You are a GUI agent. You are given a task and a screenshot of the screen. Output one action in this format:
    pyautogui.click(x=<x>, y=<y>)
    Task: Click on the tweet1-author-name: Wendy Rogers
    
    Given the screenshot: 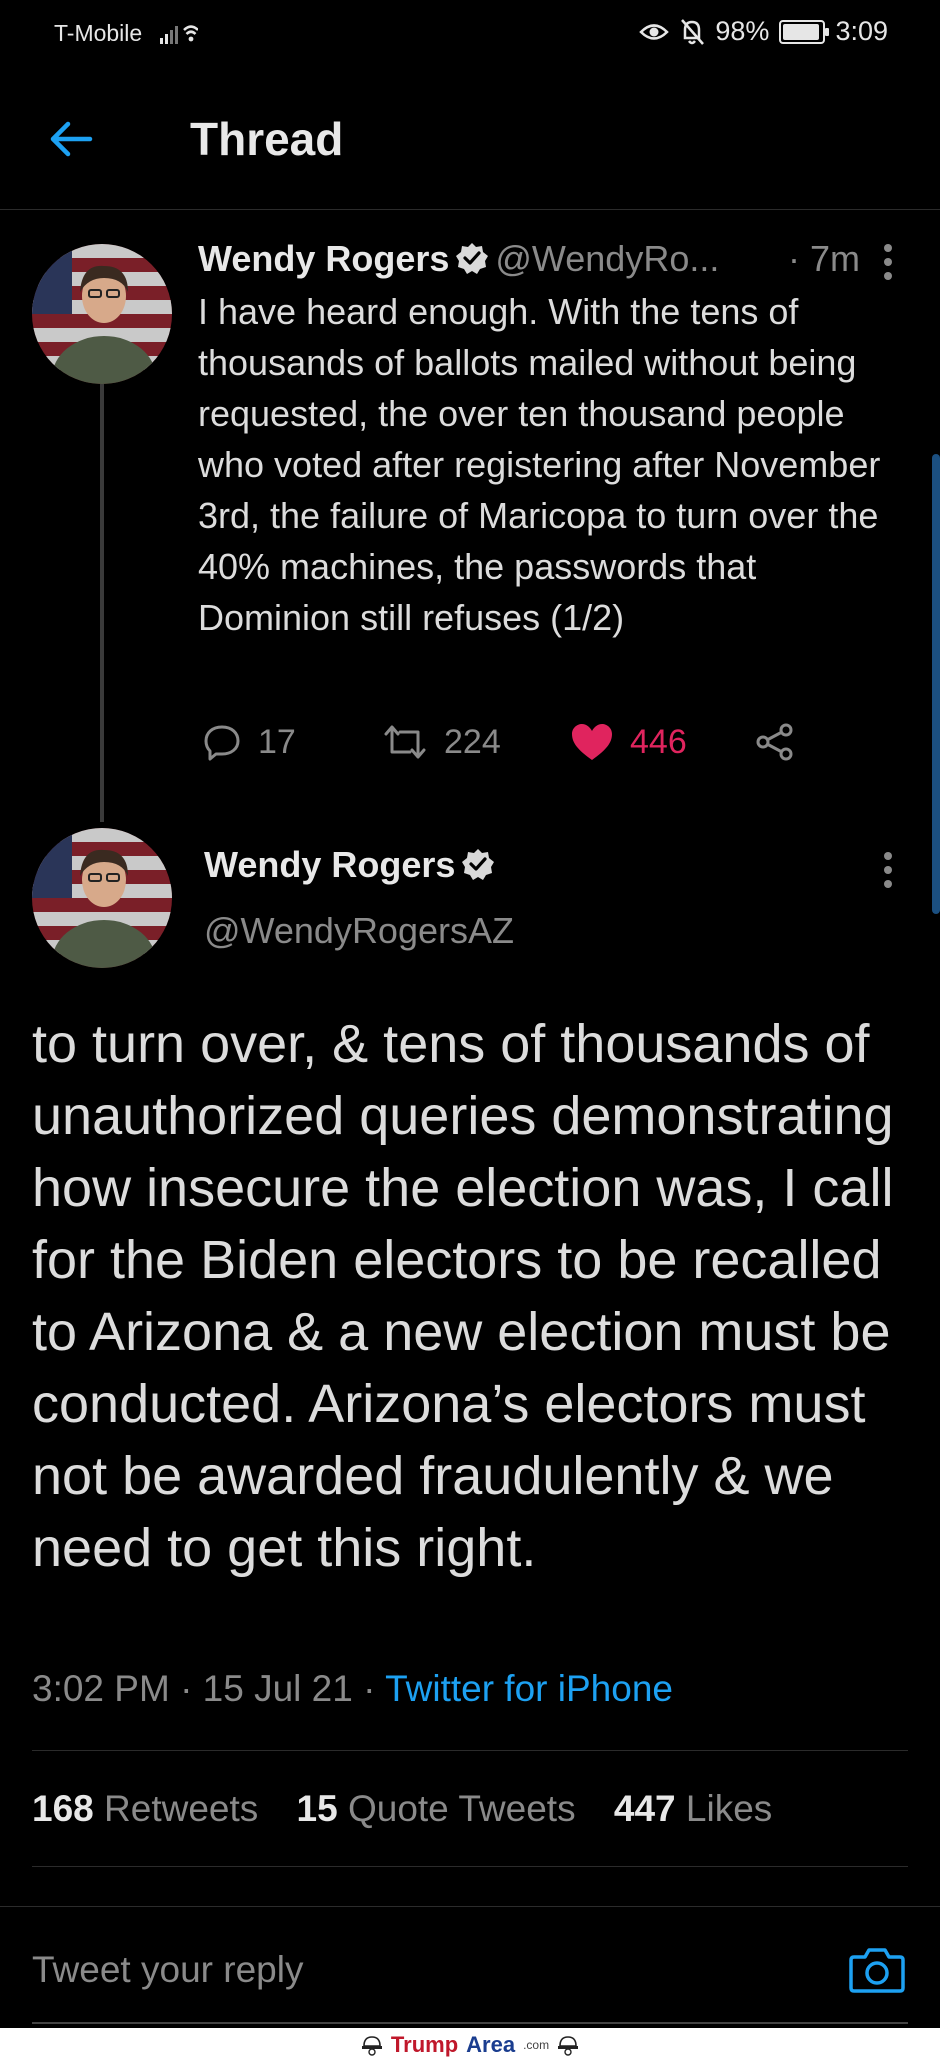 What is the action you would take?
    pyautogui.click(x=323, y=258)
    